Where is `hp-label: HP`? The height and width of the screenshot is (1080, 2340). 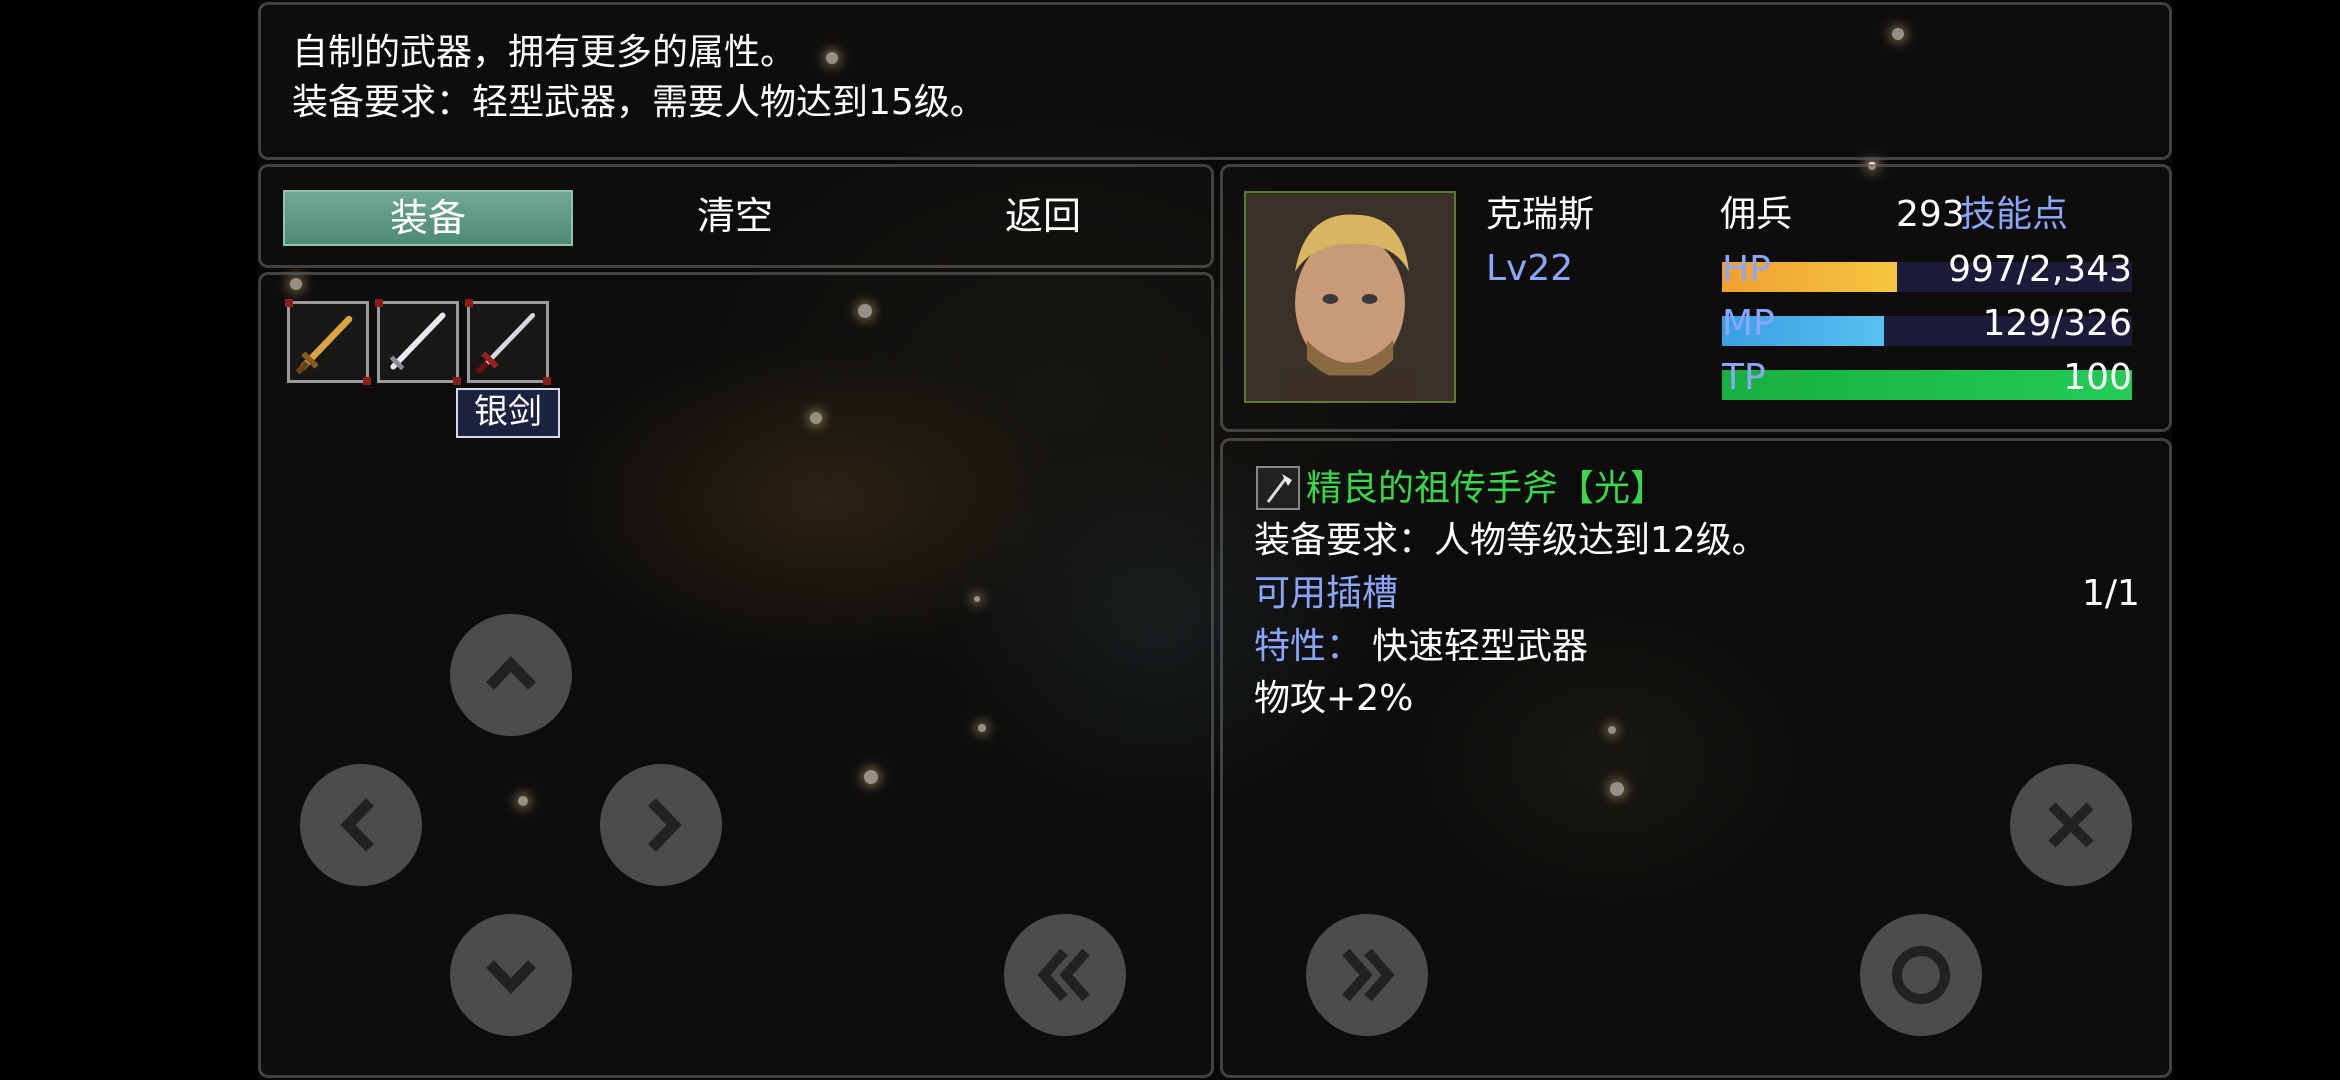
hp-label: HP is located at coordinates (1746, 269).